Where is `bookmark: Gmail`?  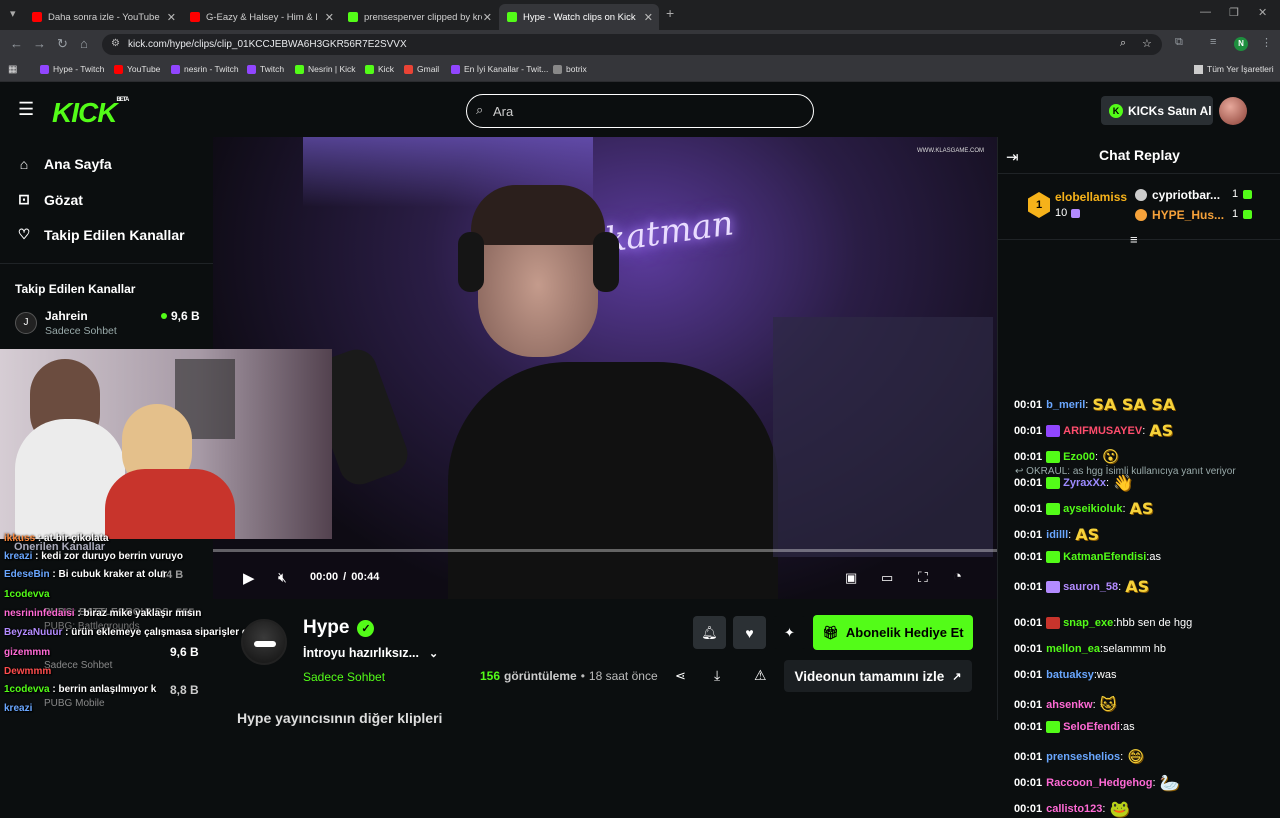
bookmark: Gmail is located at coordinates (421, 69).